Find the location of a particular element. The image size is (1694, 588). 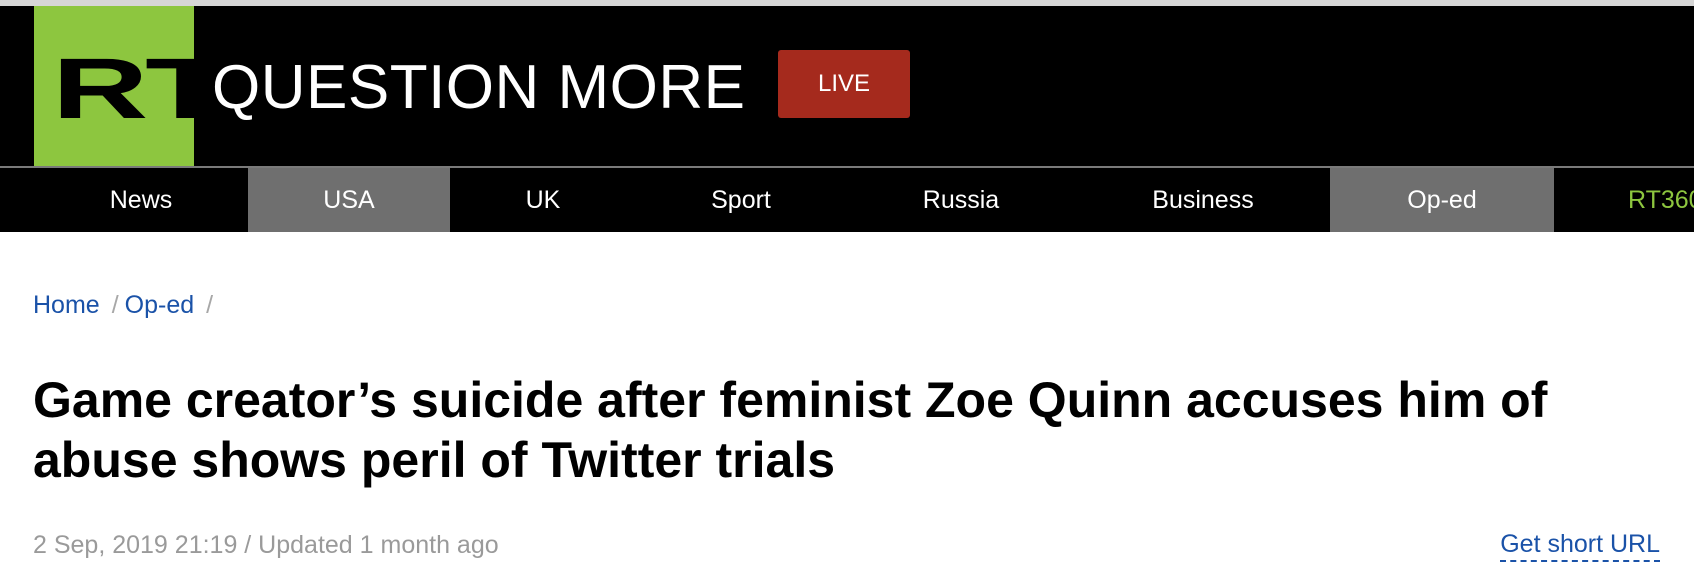

nav-item-russia: Russia is located at coordinates (961, 200).